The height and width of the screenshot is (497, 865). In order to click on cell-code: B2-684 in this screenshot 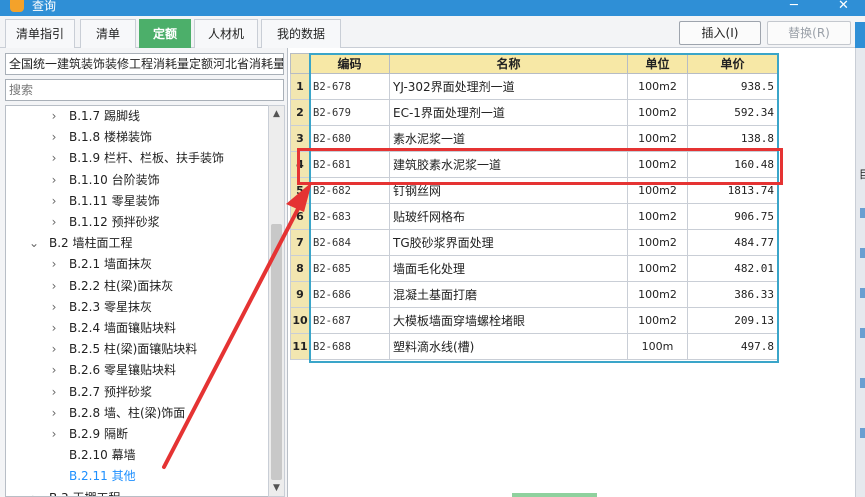, I will do `click(349, 242)`.